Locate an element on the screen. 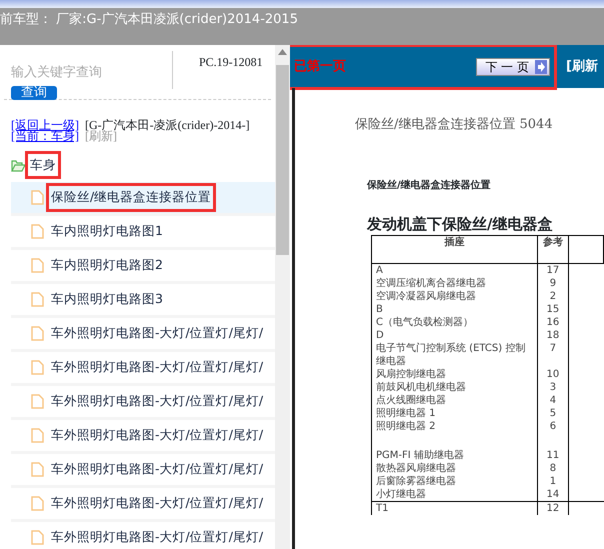 The width and height of the screenshot is (604, 549). table-cell: 电子节气门控制系统 (ETCS) 控制继电器 is located at coordinates (455, 355).